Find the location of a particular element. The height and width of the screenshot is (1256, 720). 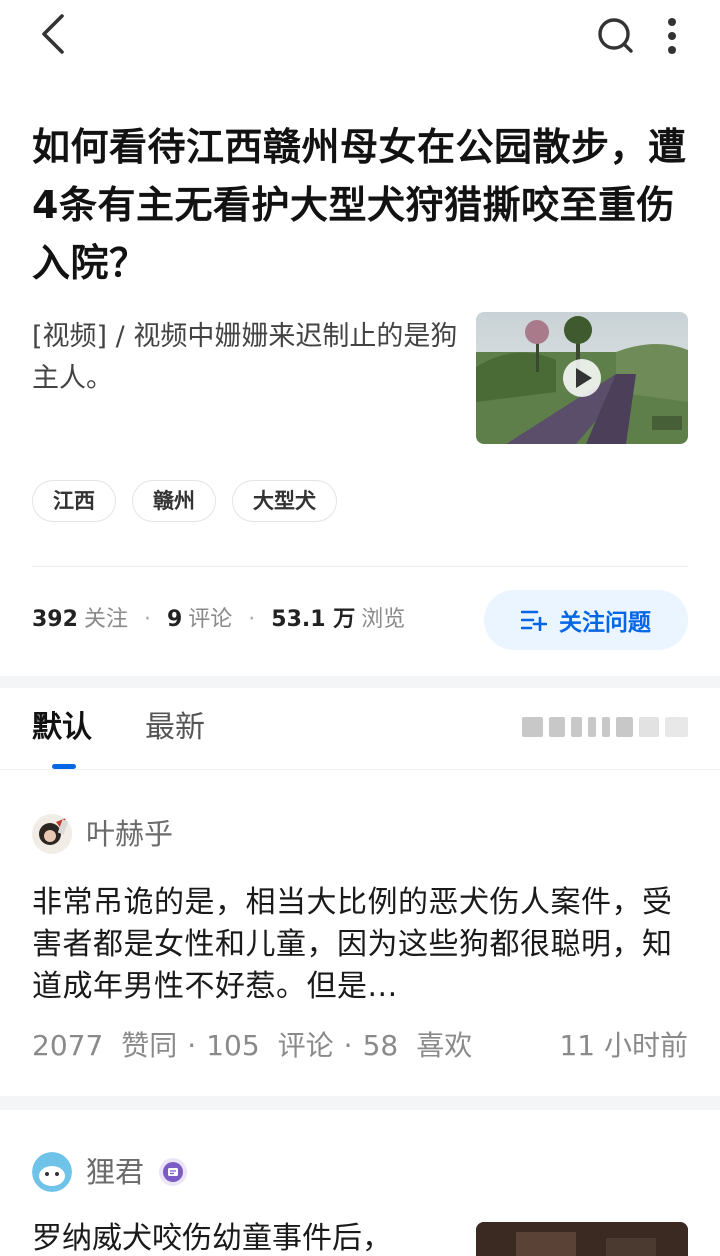

views-count: 53.1 万 is located at coordinates (313, 619).